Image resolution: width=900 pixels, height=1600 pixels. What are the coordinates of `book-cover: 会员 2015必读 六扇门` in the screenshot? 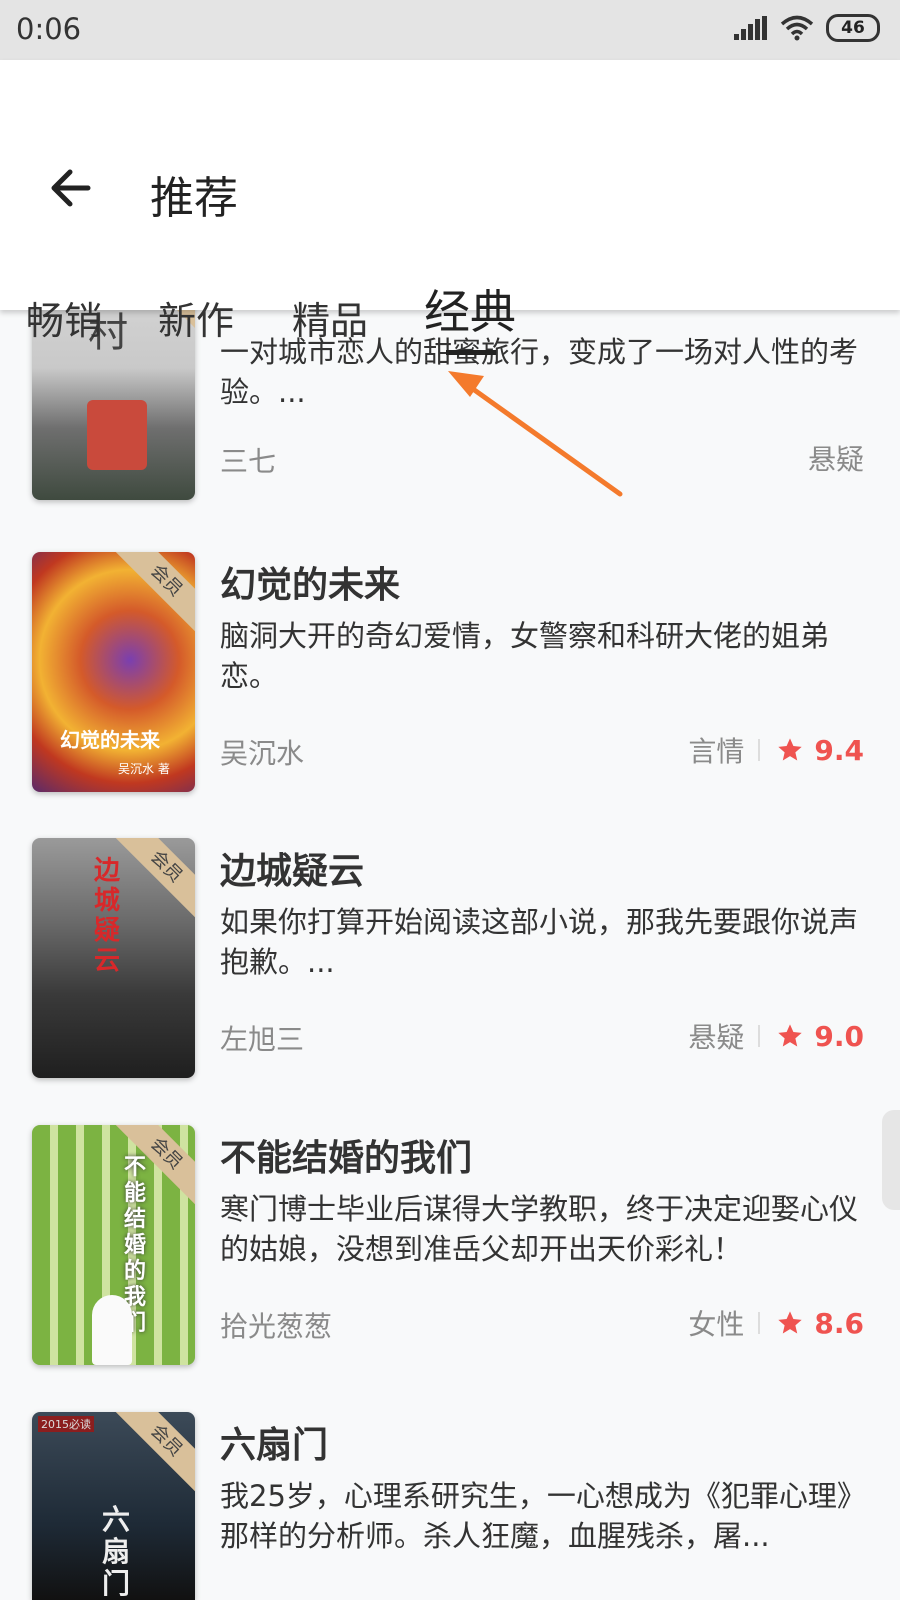 It's located at (113, 1506).